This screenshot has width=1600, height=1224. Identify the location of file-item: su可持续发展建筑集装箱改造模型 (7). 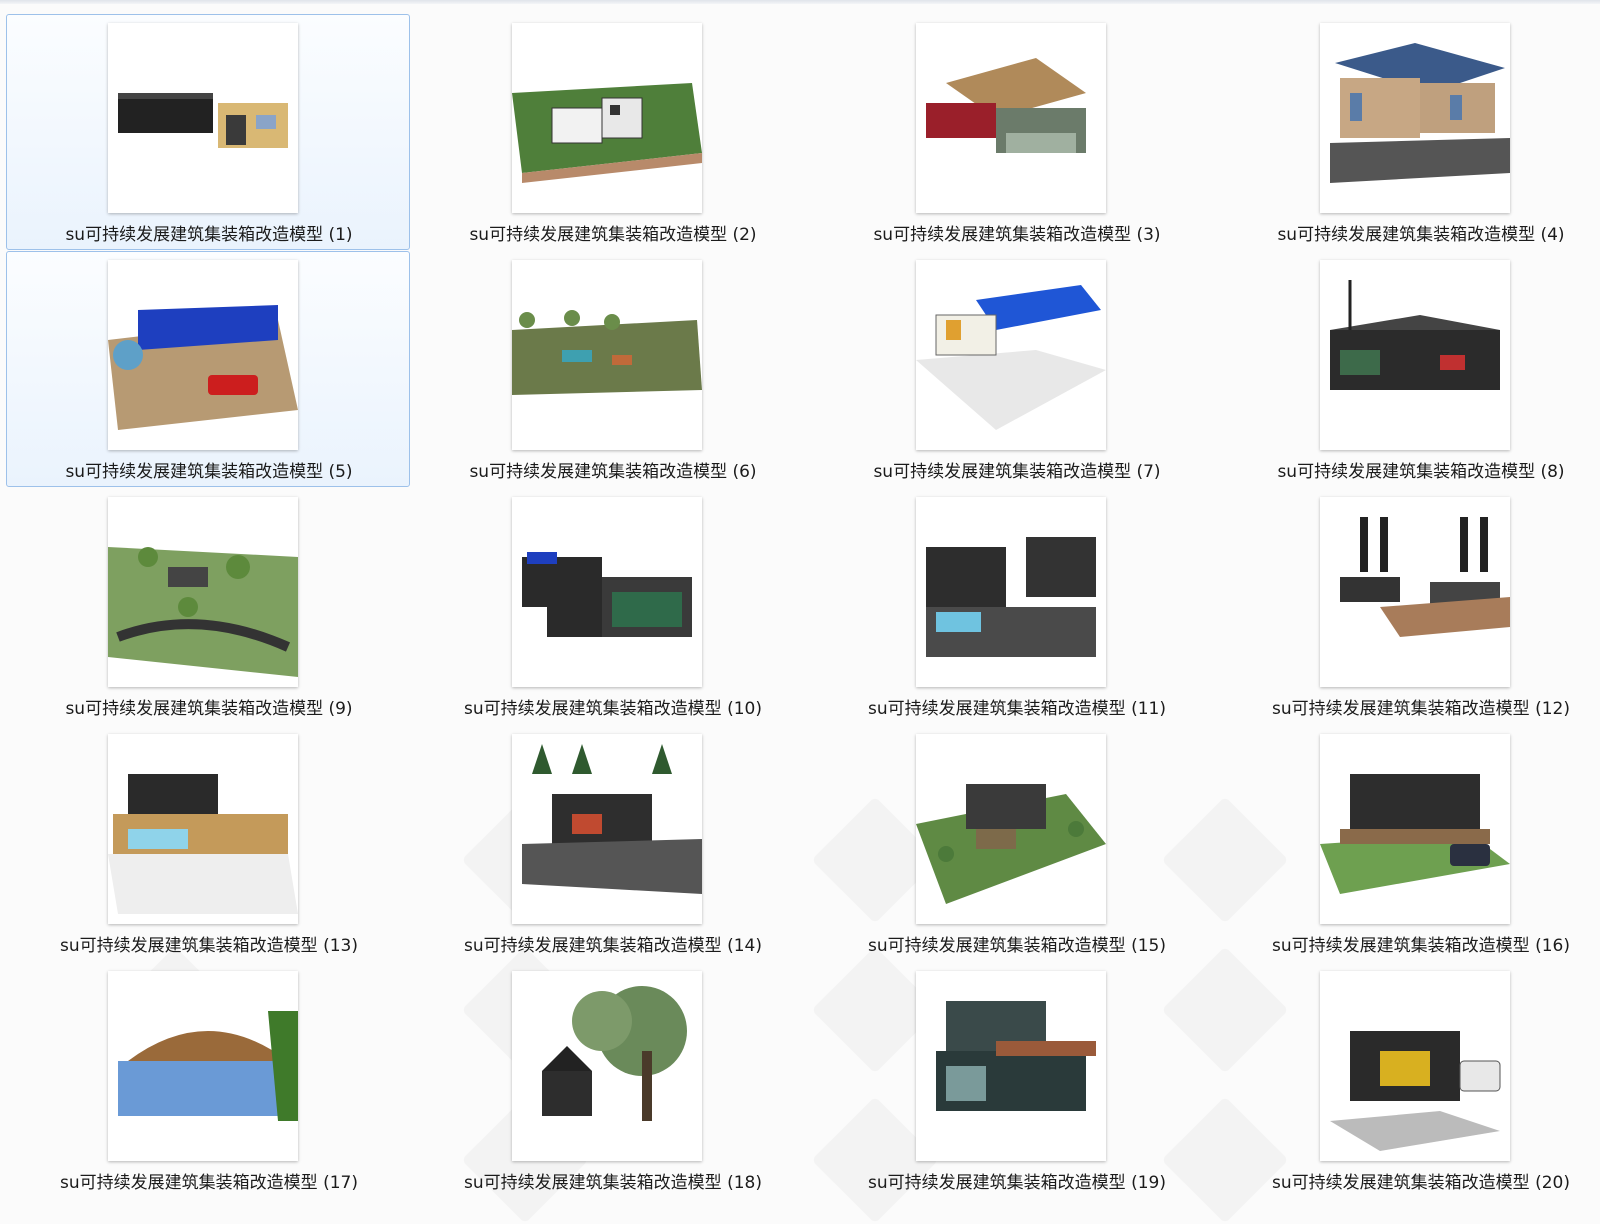
(1016, 369).